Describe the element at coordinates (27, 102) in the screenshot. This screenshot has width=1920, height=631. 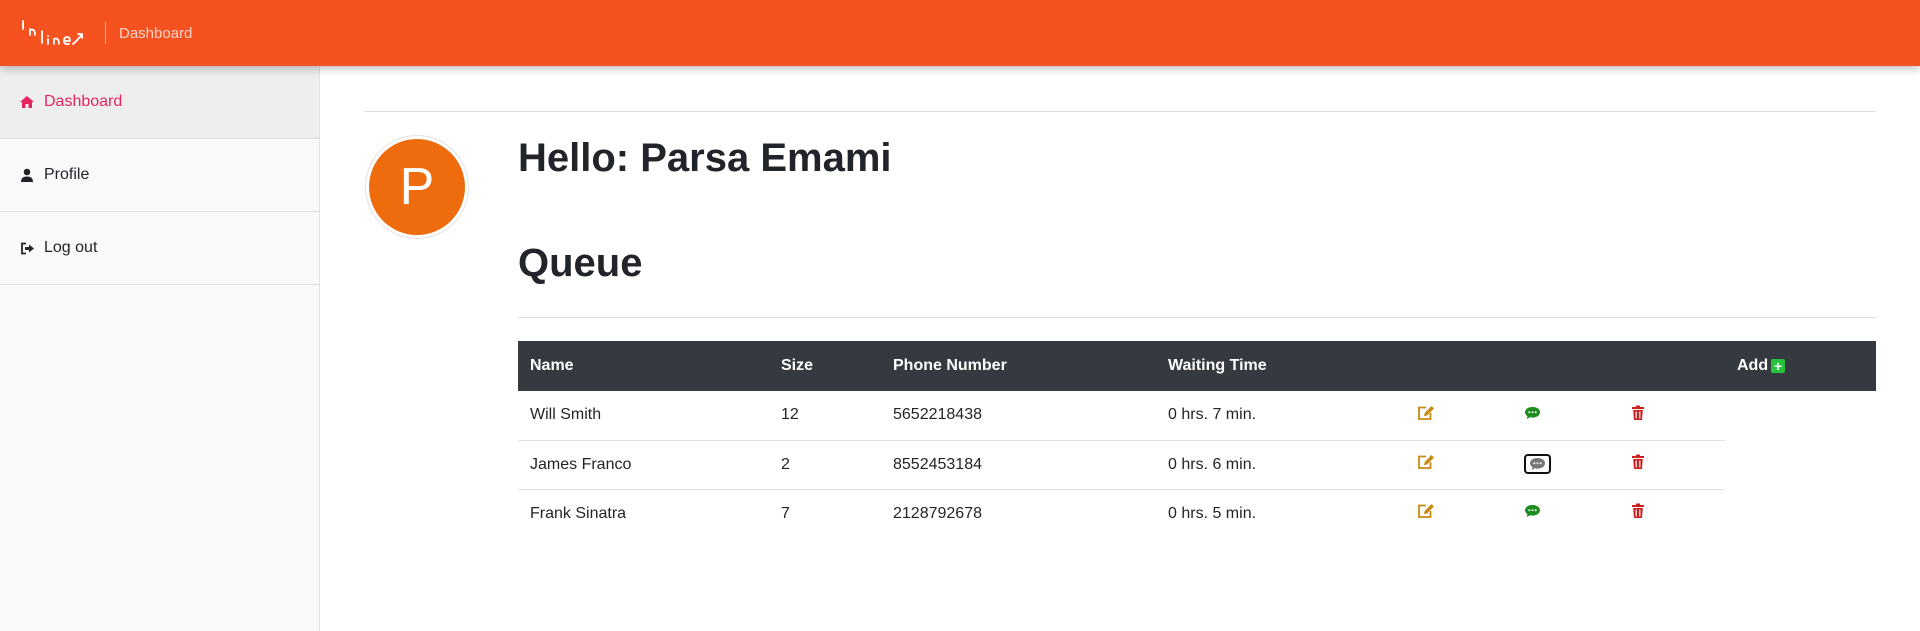
I see `home-icon` at that location.